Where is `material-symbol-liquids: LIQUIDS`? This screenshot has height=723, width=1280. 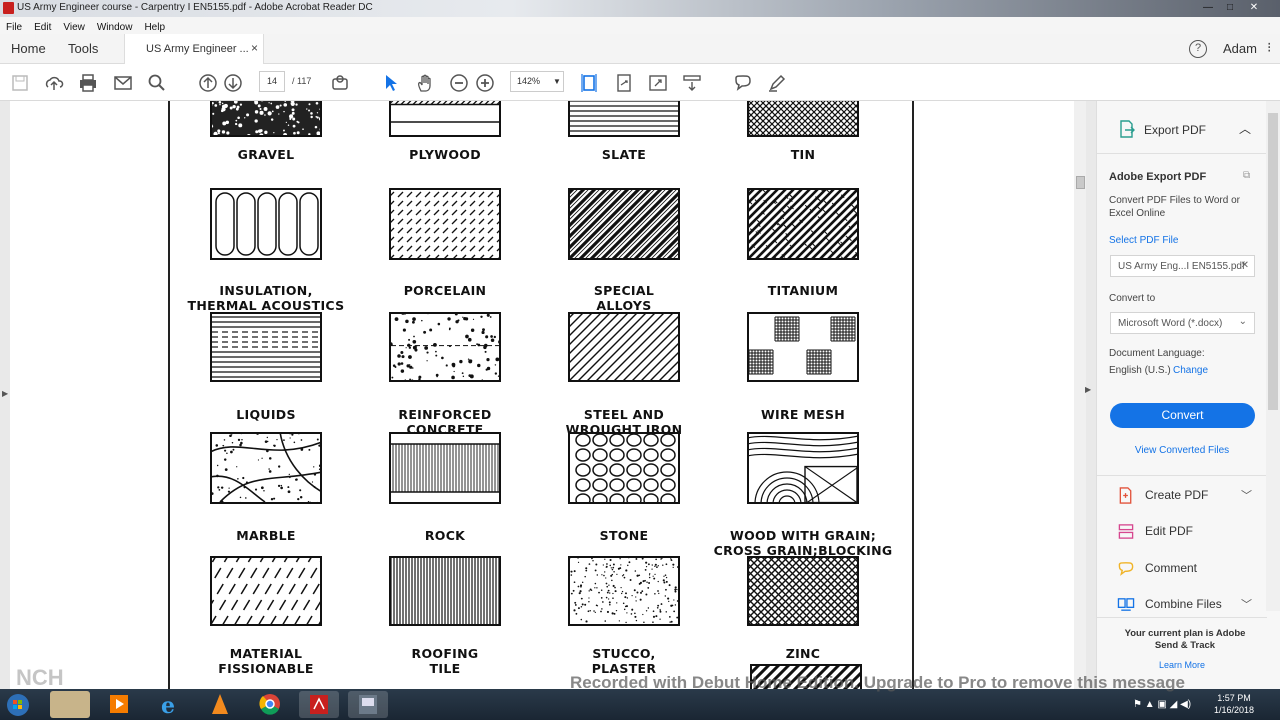 material-symbol-liquids: LIQUIDS is located at coordinates (266, 367).